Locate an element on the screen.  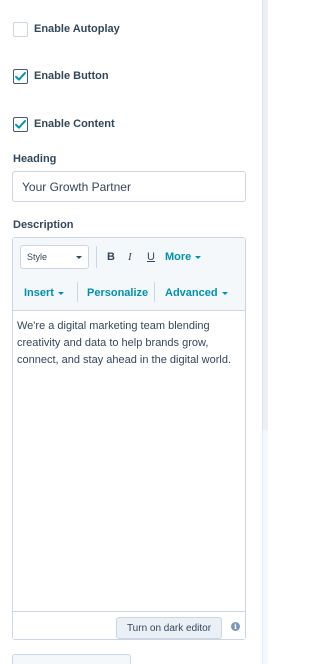
autoplay-checkbox is located at coordinates (20, 29).